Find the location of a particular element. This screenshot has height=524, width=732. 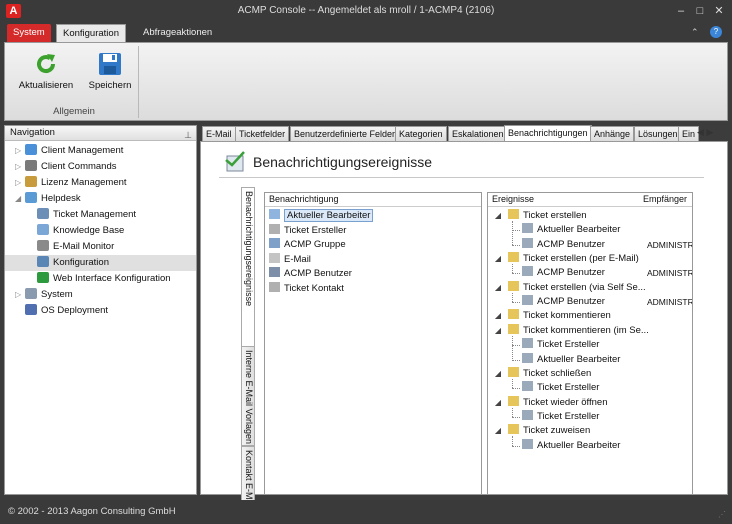

notification-item: Ticket Kontakt is located at coordinates (306, 288).